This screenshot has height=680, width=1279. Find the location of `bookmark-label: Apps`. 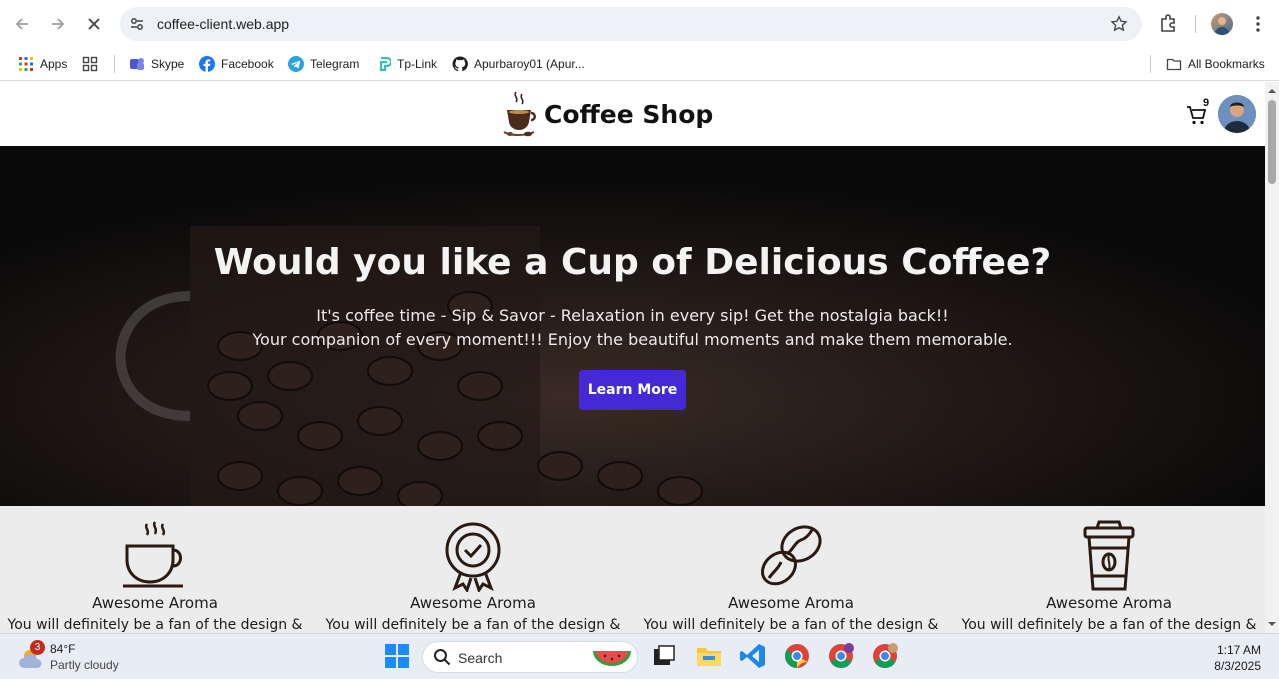

bookmark-label: Apps is located at coordinates (54, 64).